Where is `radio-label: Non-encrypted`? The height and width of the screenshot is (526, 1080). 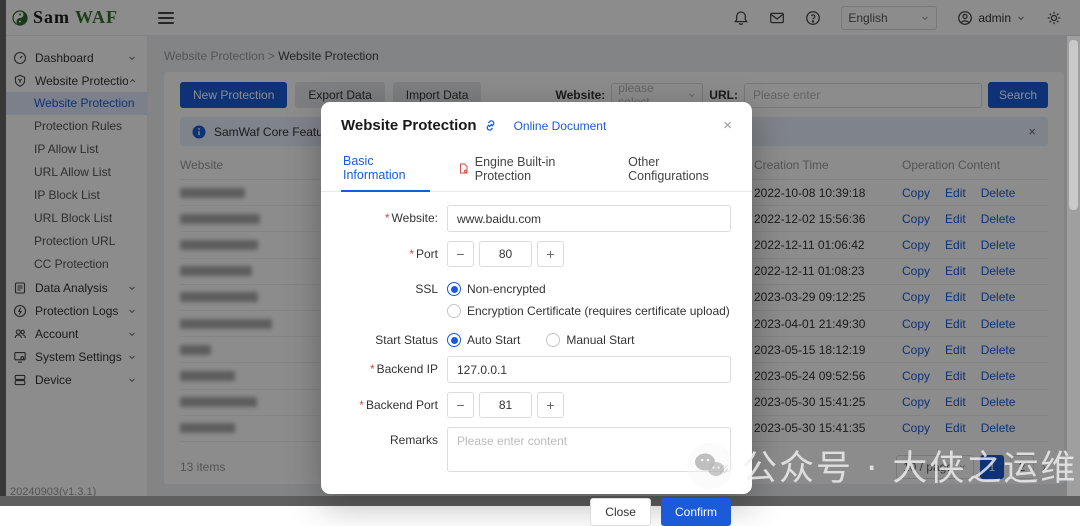 radio-label: Non-encrypted is located at coordinates (506, 289).